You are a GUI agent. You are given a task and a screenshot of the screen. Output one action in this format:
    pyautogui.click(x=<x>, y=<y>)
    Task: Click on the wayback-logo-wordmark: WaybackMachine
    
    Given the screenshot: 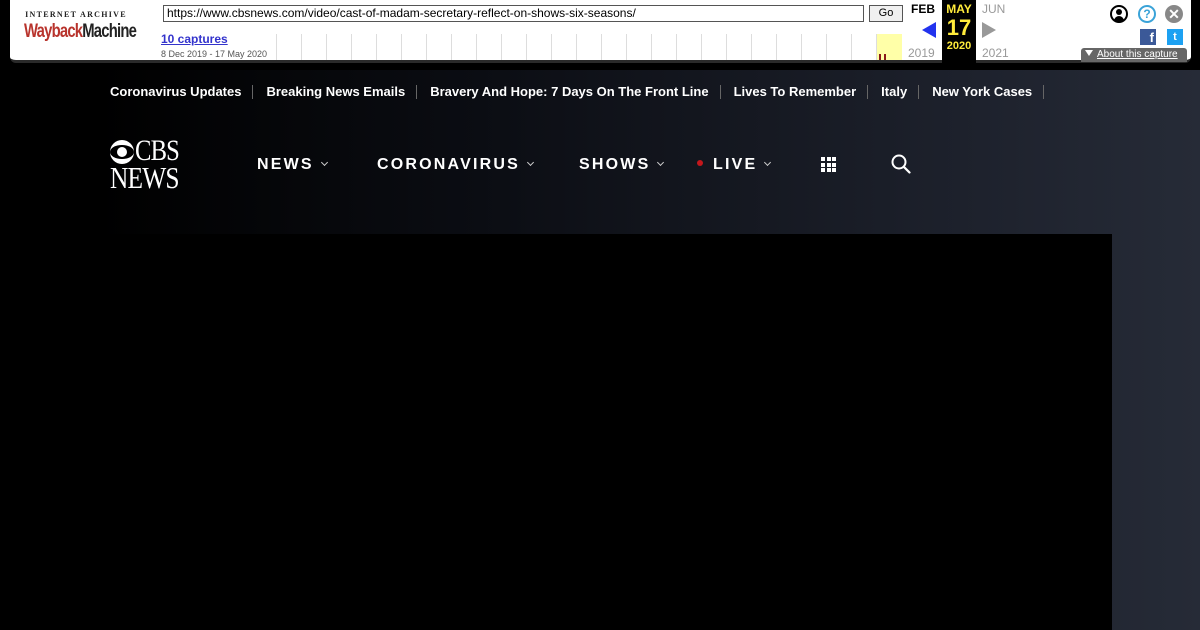 What is the action you would take?
    pyautogui.click(x=80, y=31)
    